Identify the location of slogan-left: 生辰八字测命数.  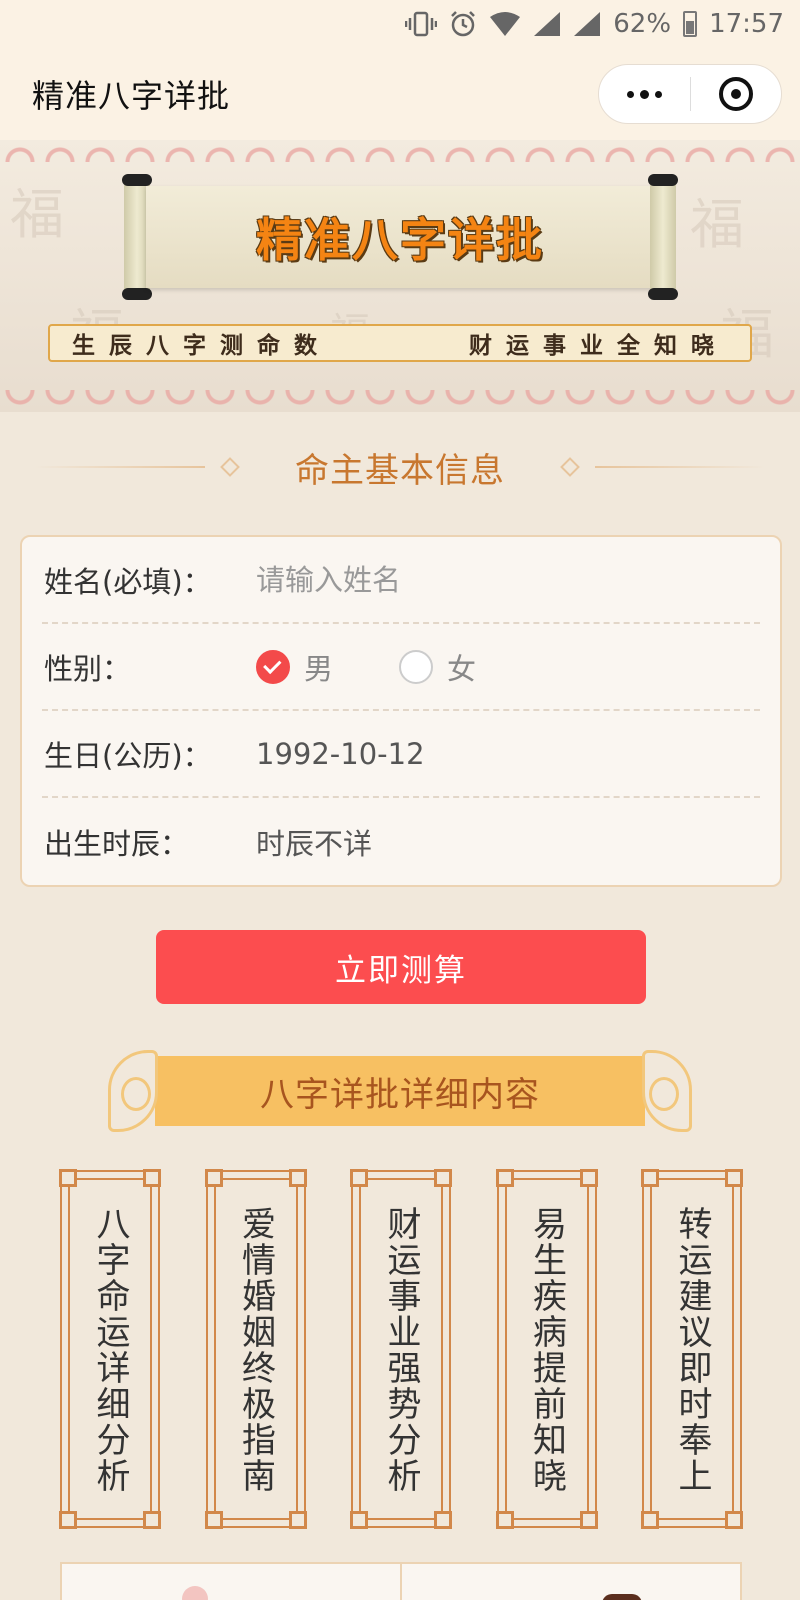
(201, 346).